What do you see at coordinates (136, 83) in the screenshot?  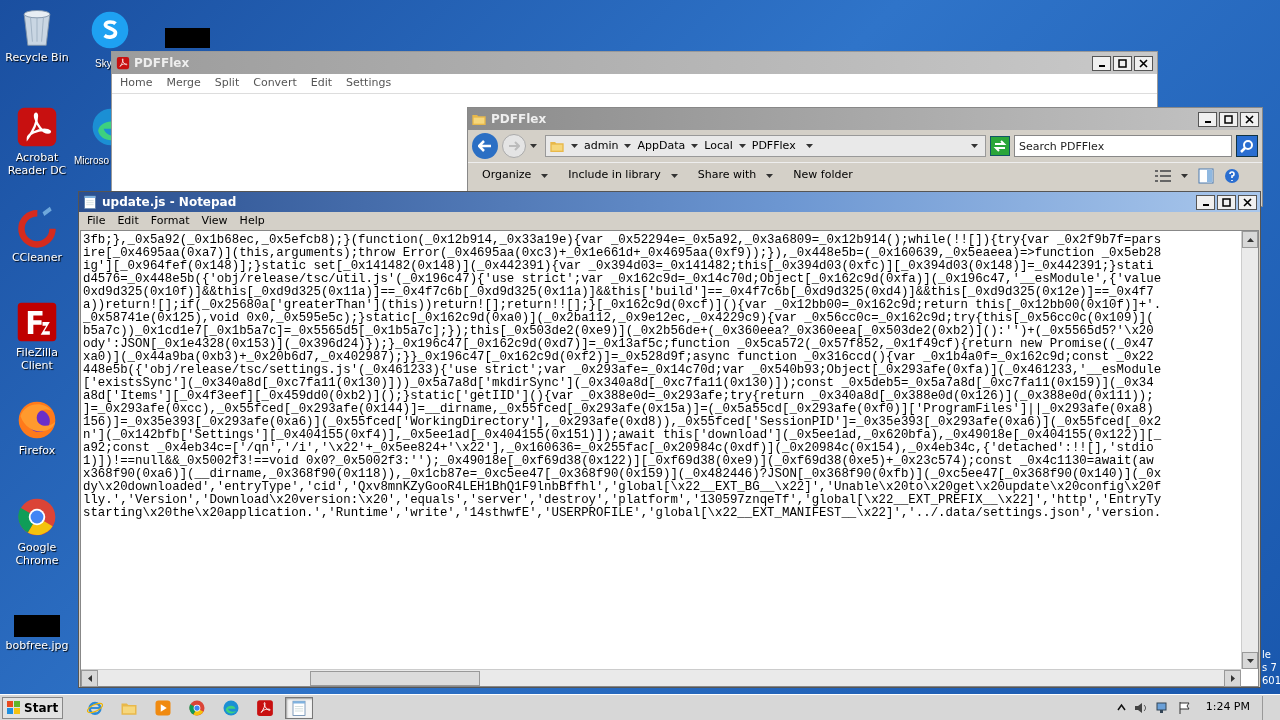 I see `menu-item: Home` at bounding box center [136, 83].